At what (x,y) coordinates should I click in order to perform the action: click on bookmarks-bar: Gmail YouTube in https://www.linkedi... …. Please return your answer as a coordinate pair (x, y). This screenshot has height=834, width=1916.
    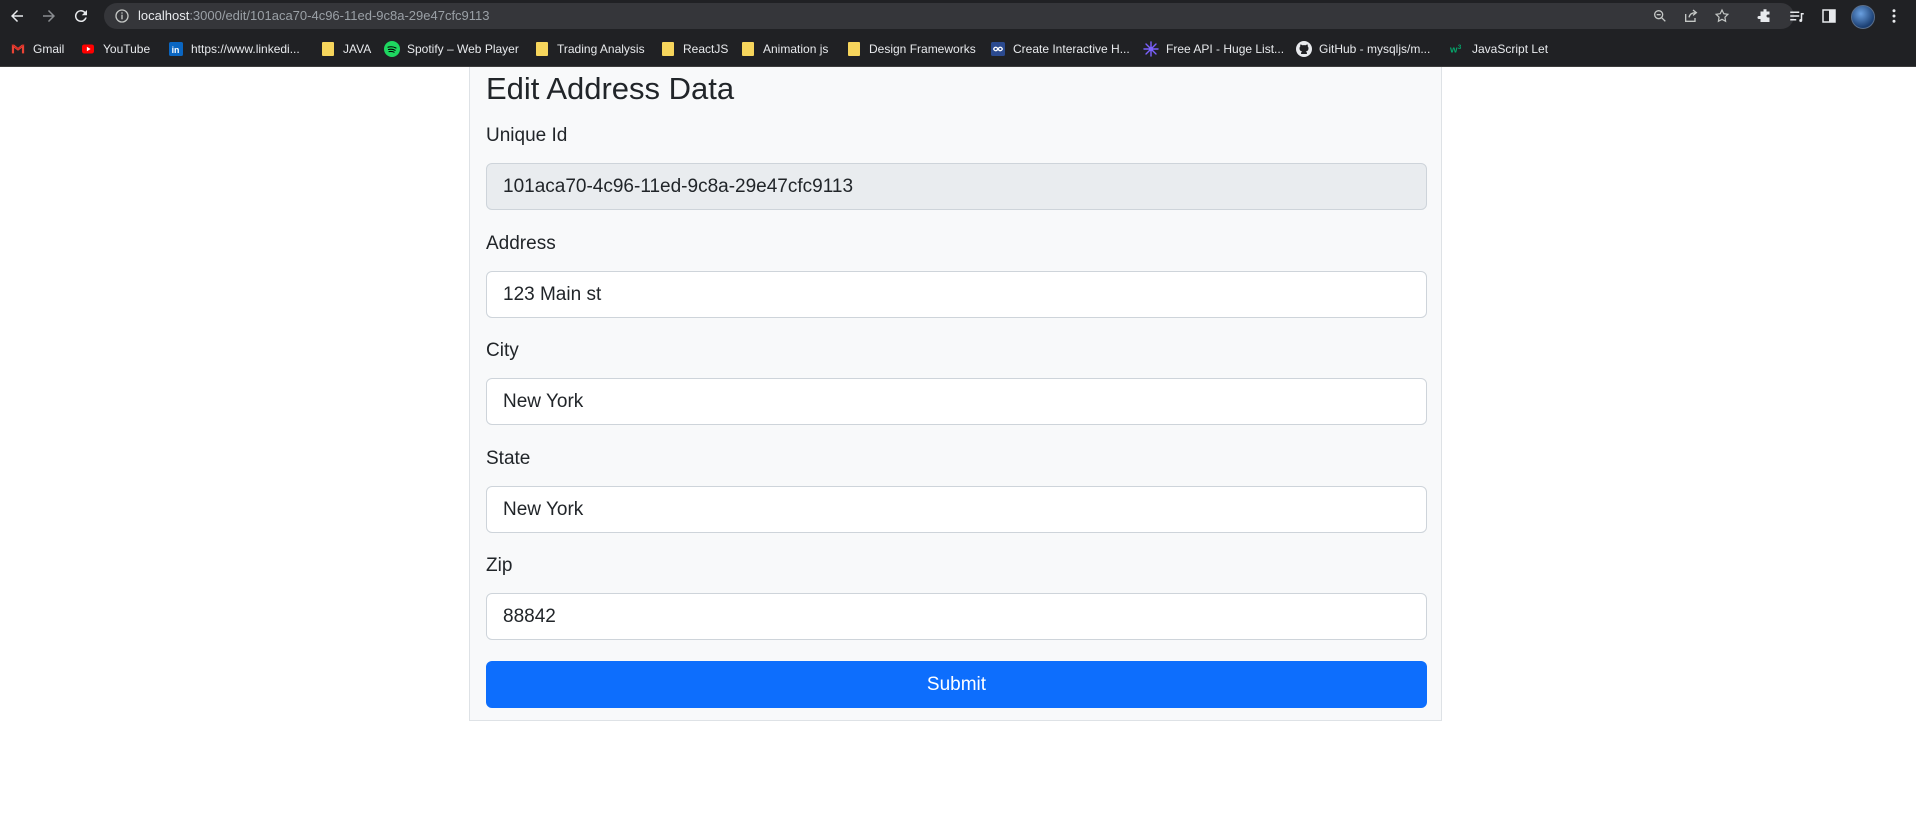
    Looking at the image, I should click on (958, 49).